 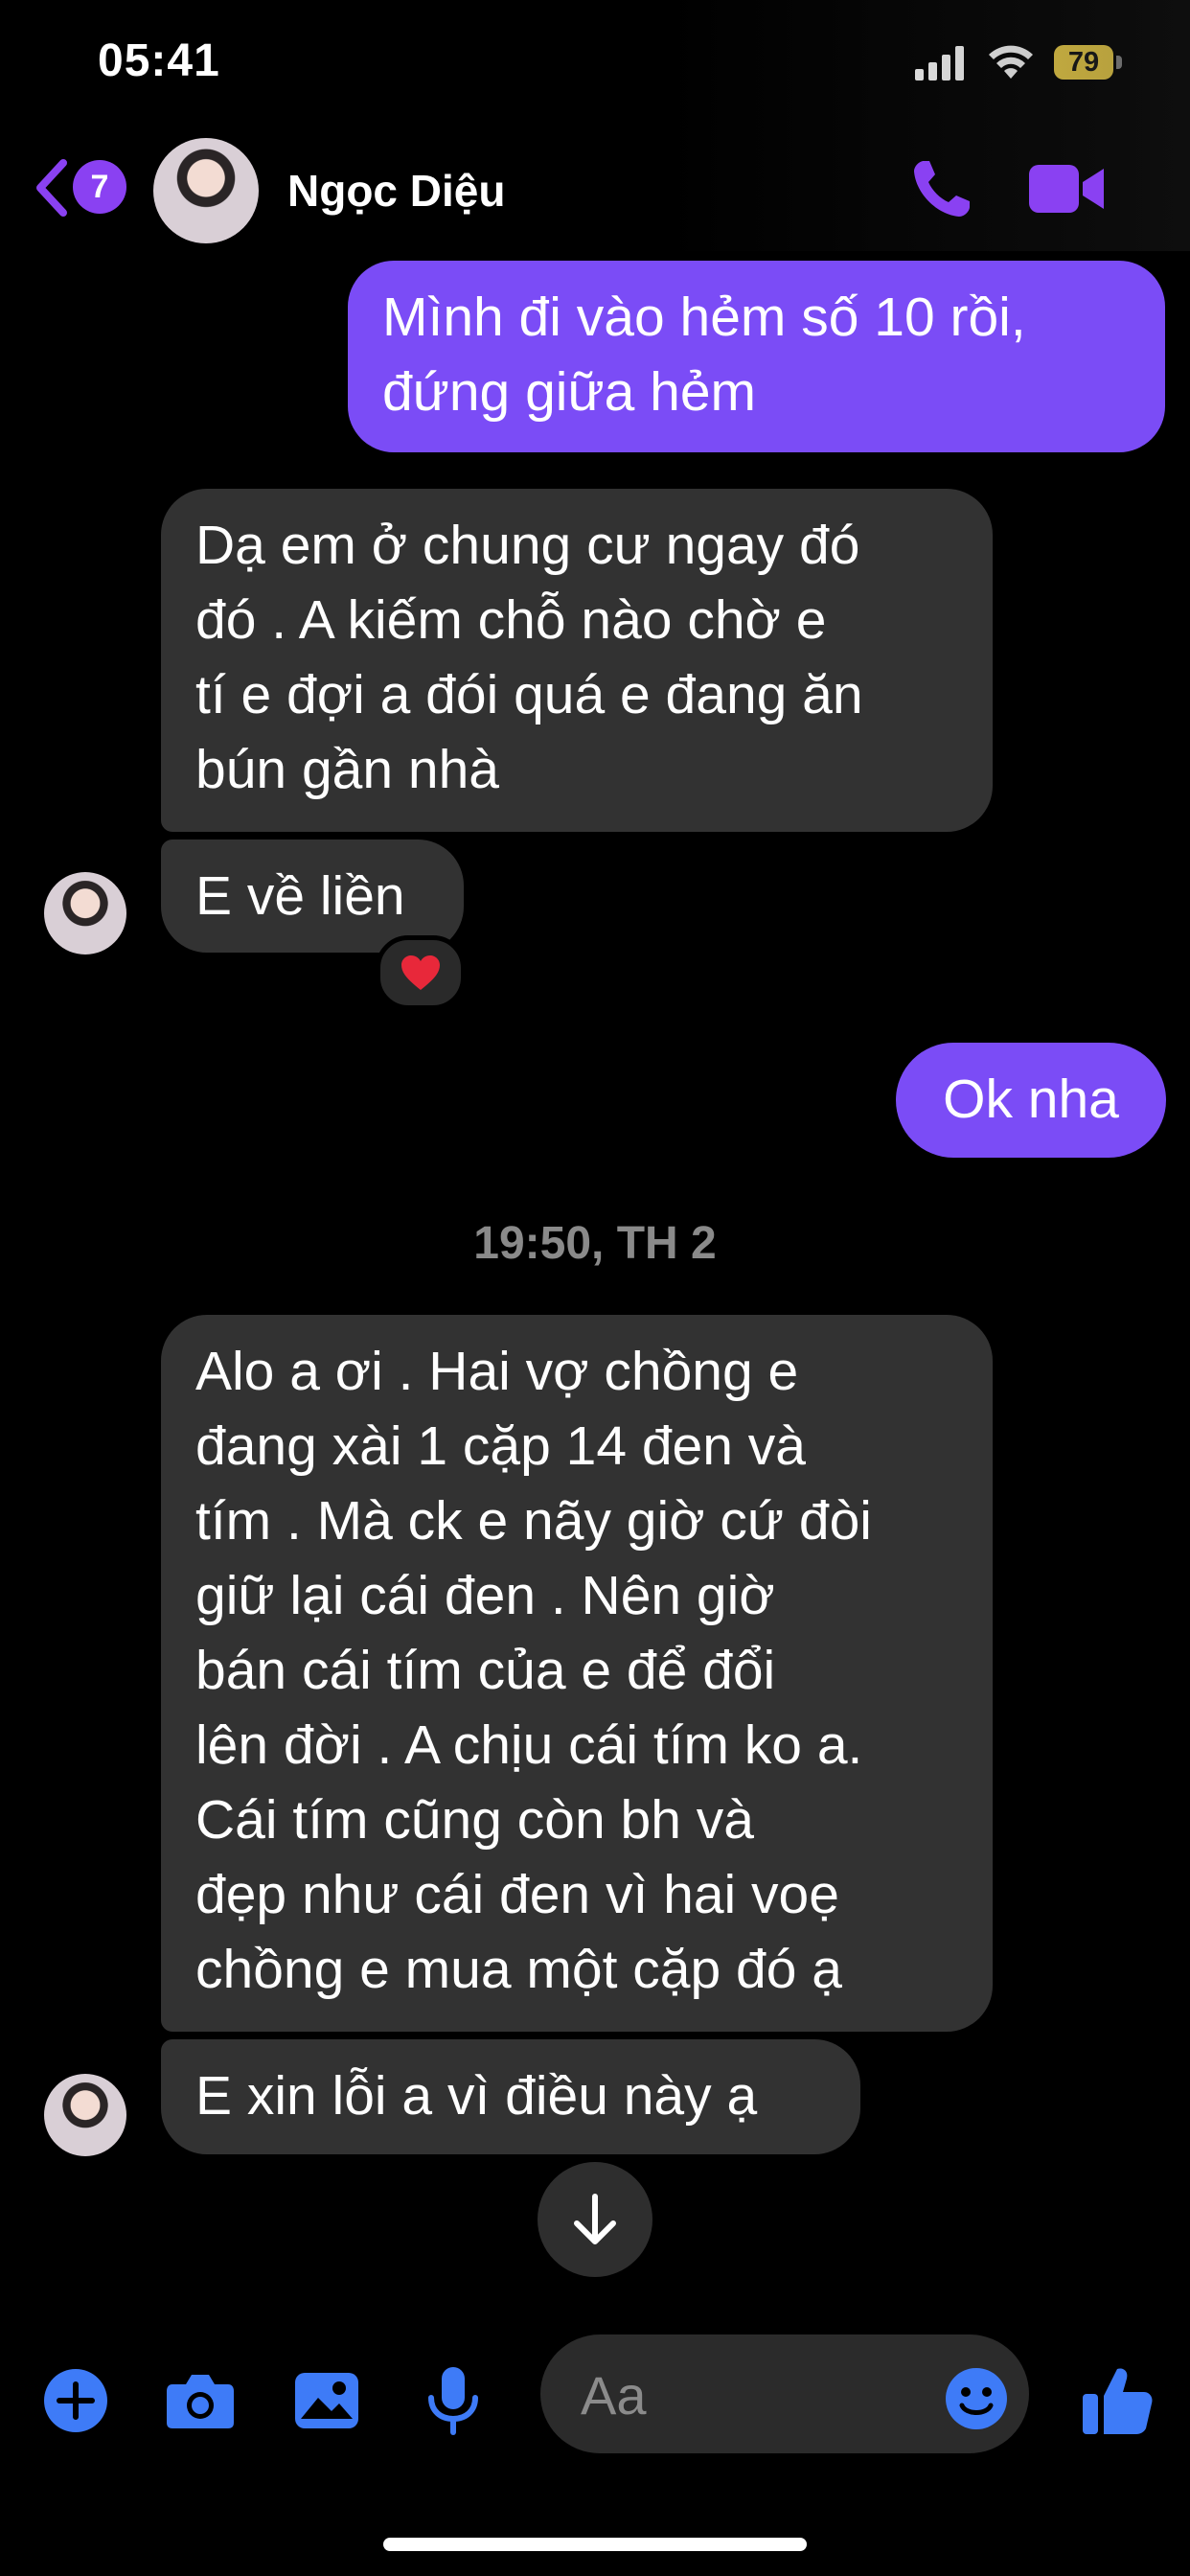 What do you see at coordinates (1118, 2399) in the screenshot?
I see `thumbs-up-icon` at bounding box center [1118, 2399].